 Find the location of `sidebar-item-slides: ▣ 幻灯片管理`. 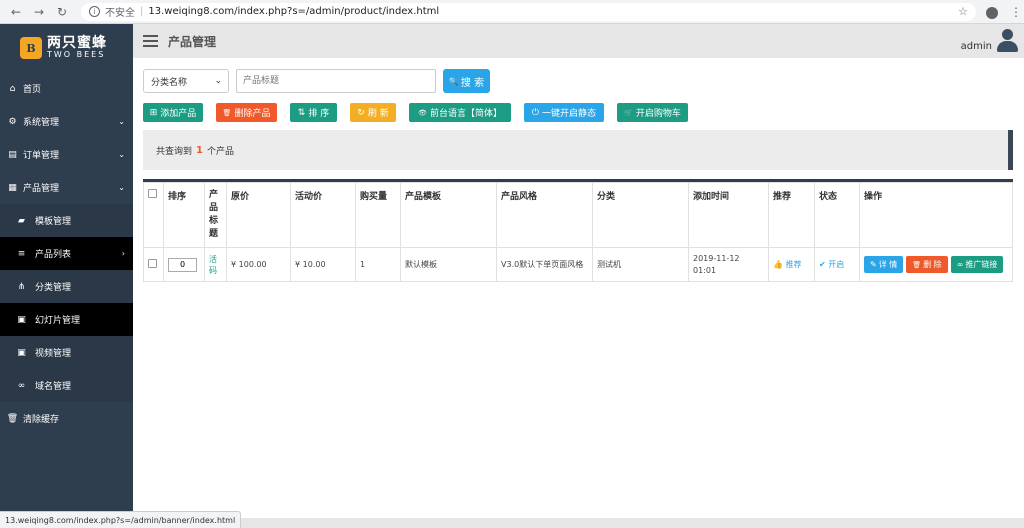

sidebar-item-slides: ▣ 幻灯片管理 is located at coordinates (66, 319).